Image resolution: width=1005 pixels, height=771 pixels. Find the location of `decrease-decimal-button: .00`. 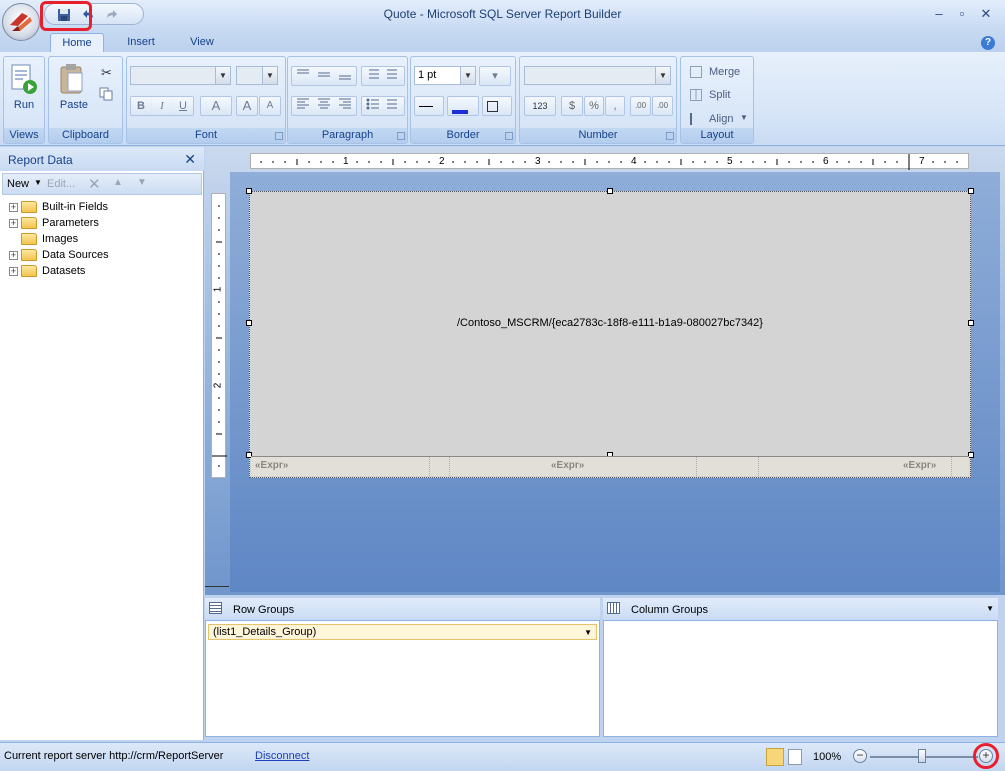

decrease-decimal-button: .00 is located at coordinates (662, 106).